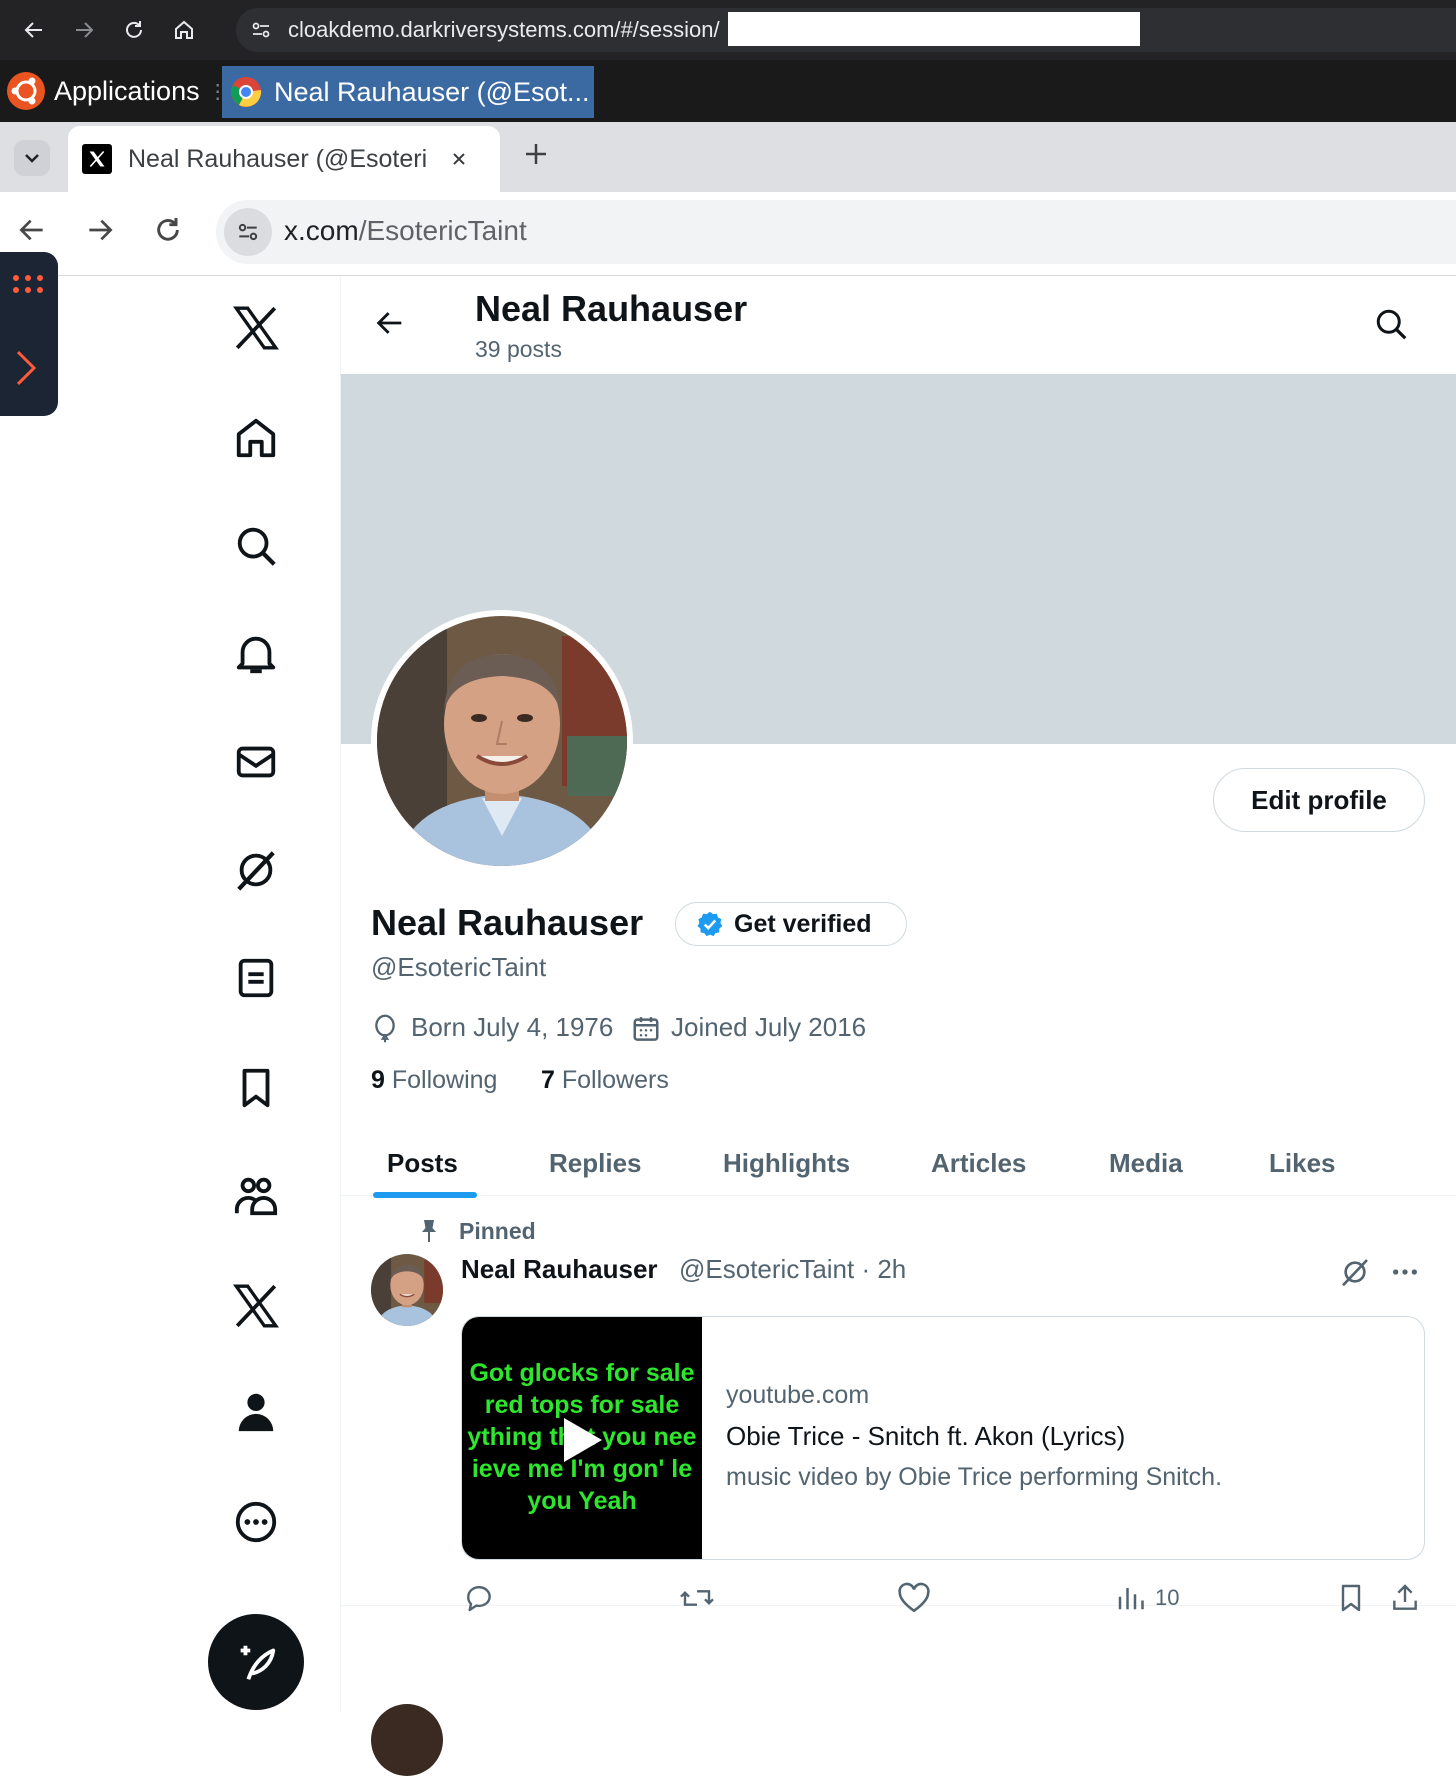 This screenshot has height=1776, width=1456. Describe the element at coordinates (1167, 1597) in the screenshot. I see `views-count: 10` at that location.